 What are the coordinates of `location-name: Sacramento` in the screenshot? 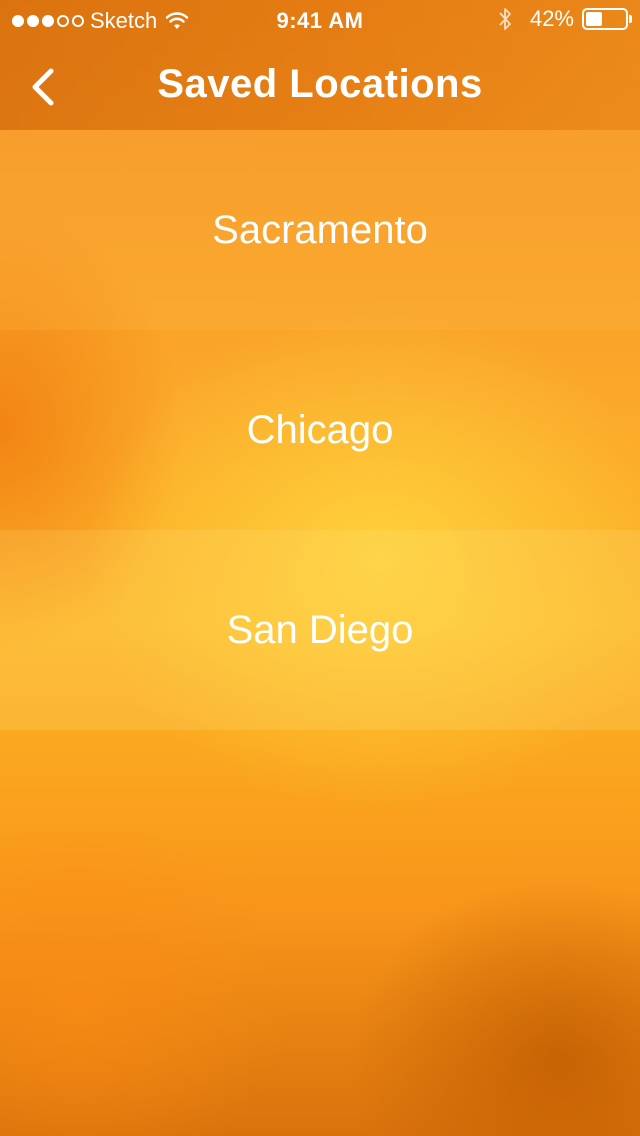 It's located at (320, 229).